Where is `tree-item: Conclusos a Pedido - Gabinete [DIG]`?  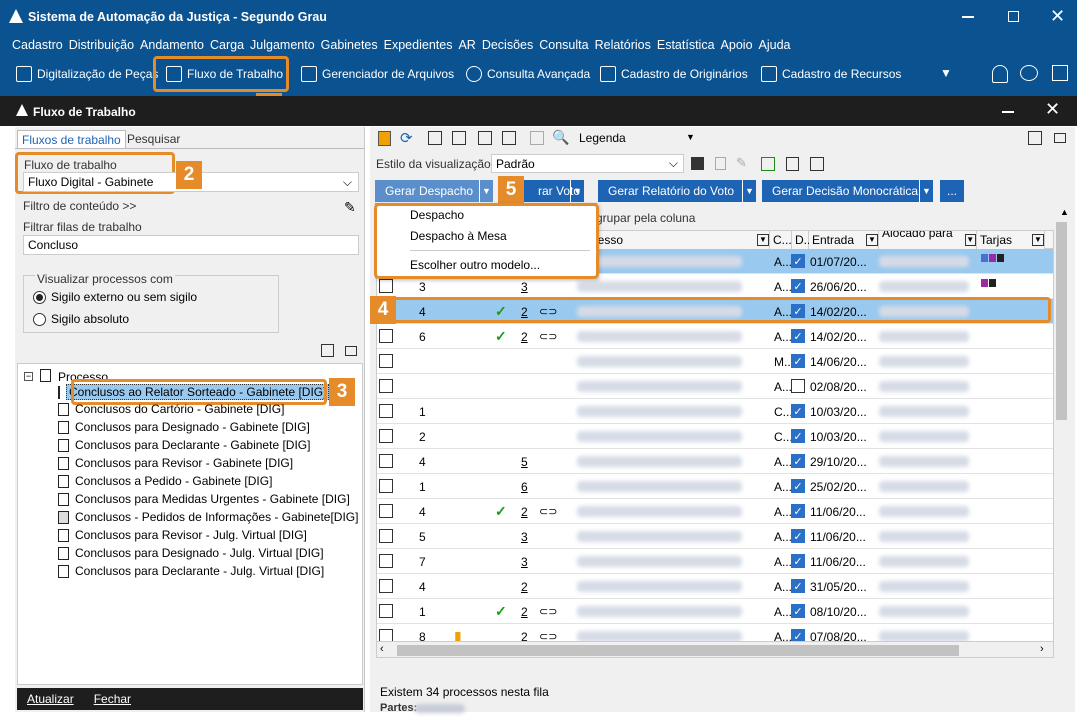
tree-item: Conclusos a Pedido - Gabinete [DIG] is located at coordinates (165, 481).